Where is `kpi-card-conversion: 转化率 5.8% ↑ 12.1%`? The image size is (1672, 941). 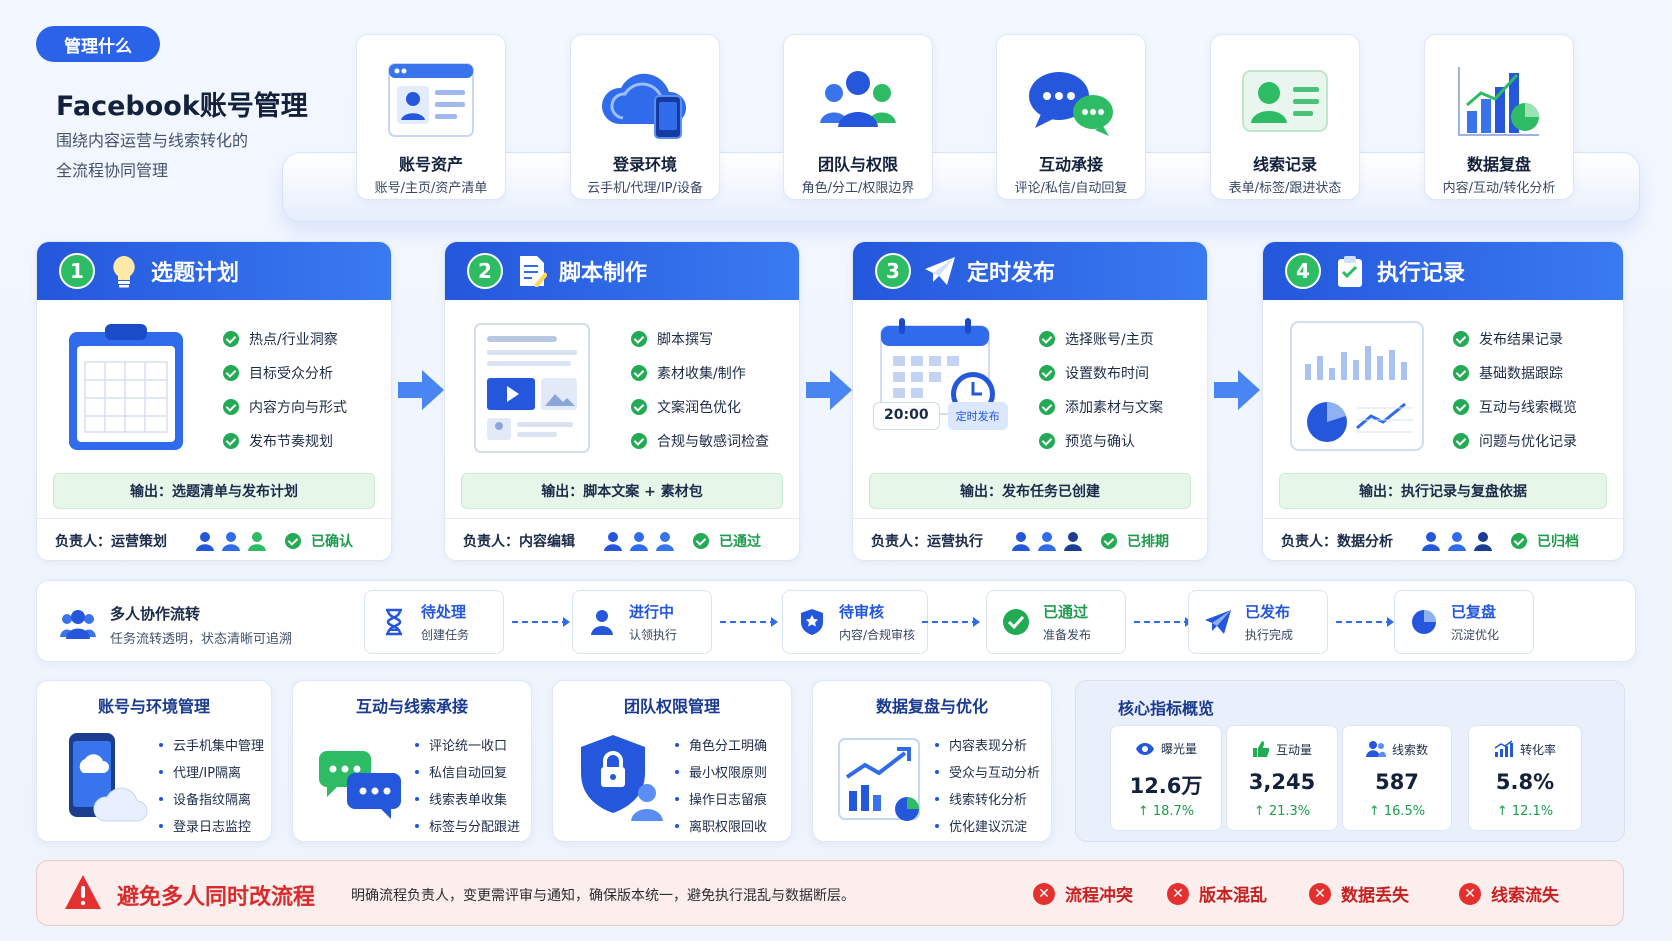 kpi-card-conversion: 转化率 5.8% ↑ 12.1% is located at coordinates (1525, 778).